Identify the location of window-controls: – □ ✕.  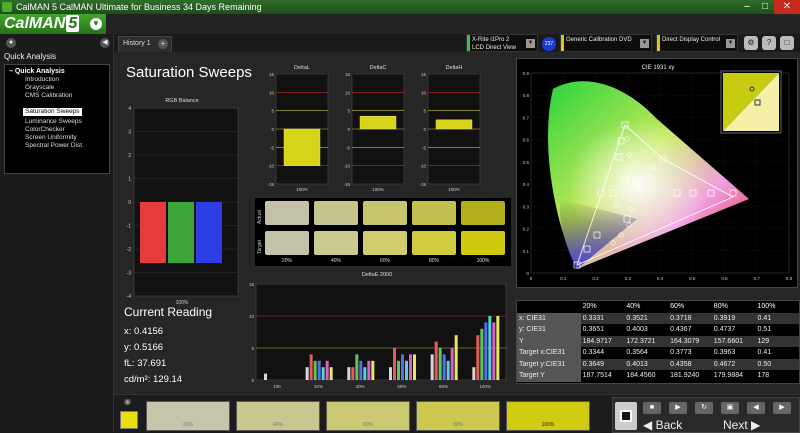
(769, 7).